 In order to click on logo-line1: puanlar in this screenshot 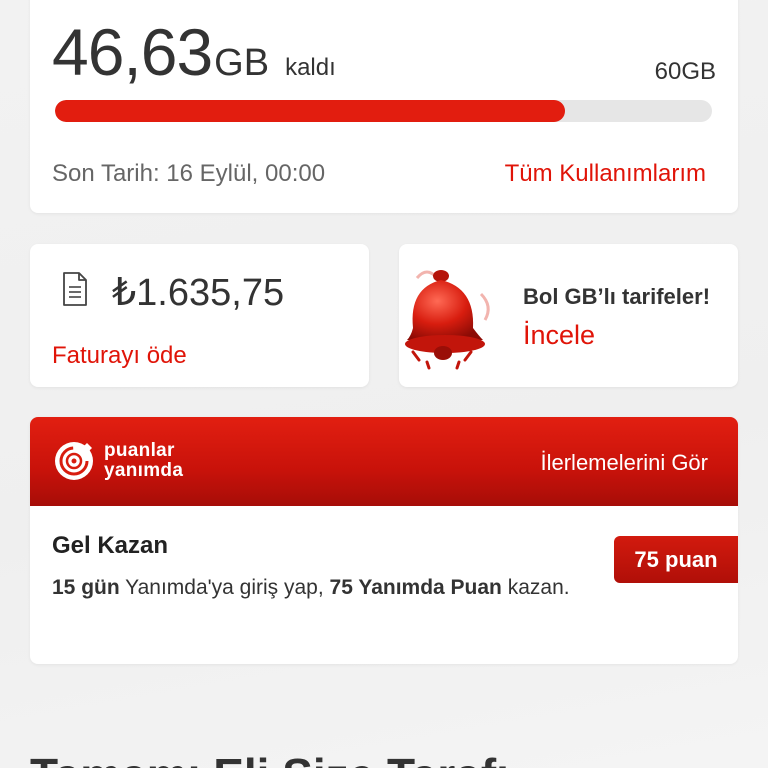, I will do `click(139, 450)`.